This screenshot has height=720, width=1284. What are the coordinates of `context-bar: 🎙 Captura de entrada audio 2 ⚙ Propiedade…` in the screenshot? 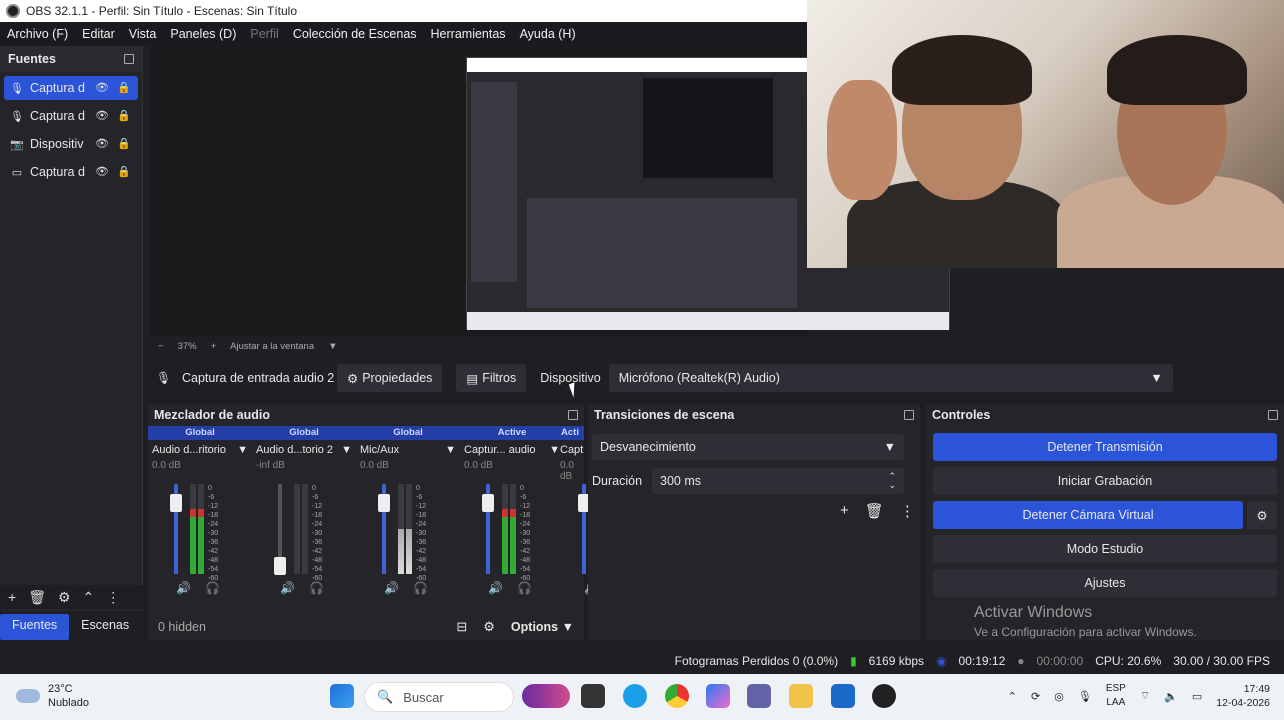 It's located at (717, 378).